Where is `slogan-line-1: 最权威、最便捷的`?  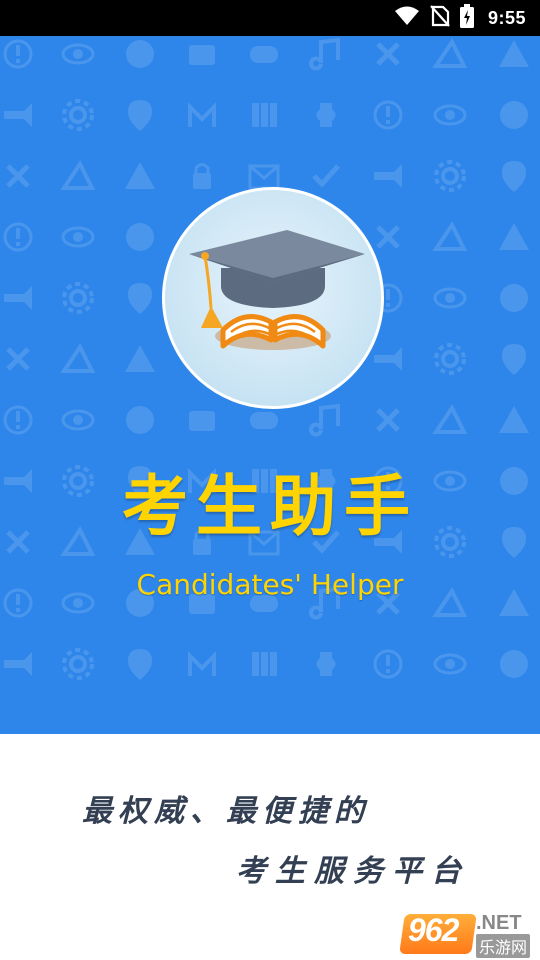 slogan-line-1: 最权威、最便捷的 is located at coordinates (226, 811).